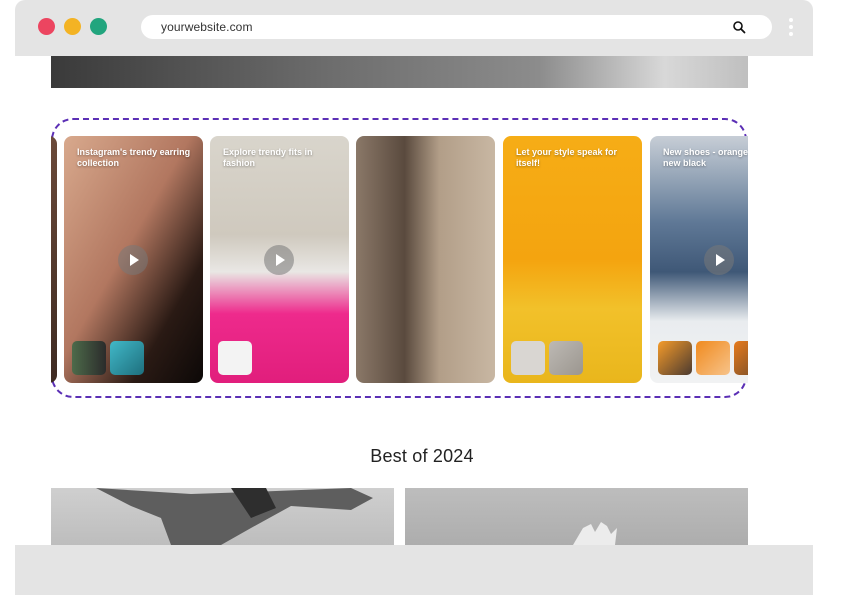 This screenshot has width=844, height=595. Describe the element at coordinates (699, 259) in the screenshot. I see `carousel-card: New shoes - orange is the new black` at that location.